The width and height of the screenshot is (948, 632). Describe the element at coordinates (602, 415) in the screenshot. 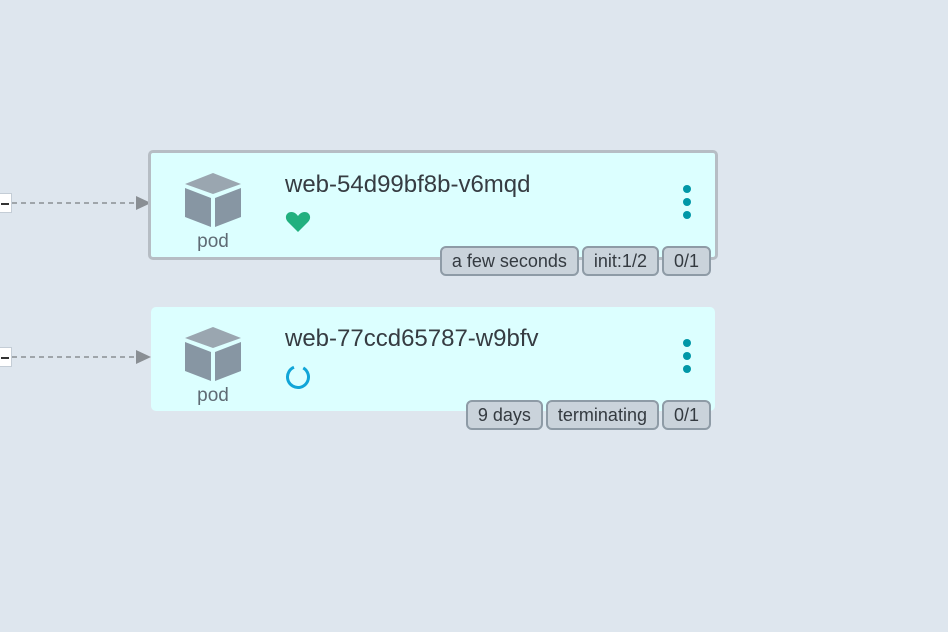

I see `status-tag: terminating` at that location.